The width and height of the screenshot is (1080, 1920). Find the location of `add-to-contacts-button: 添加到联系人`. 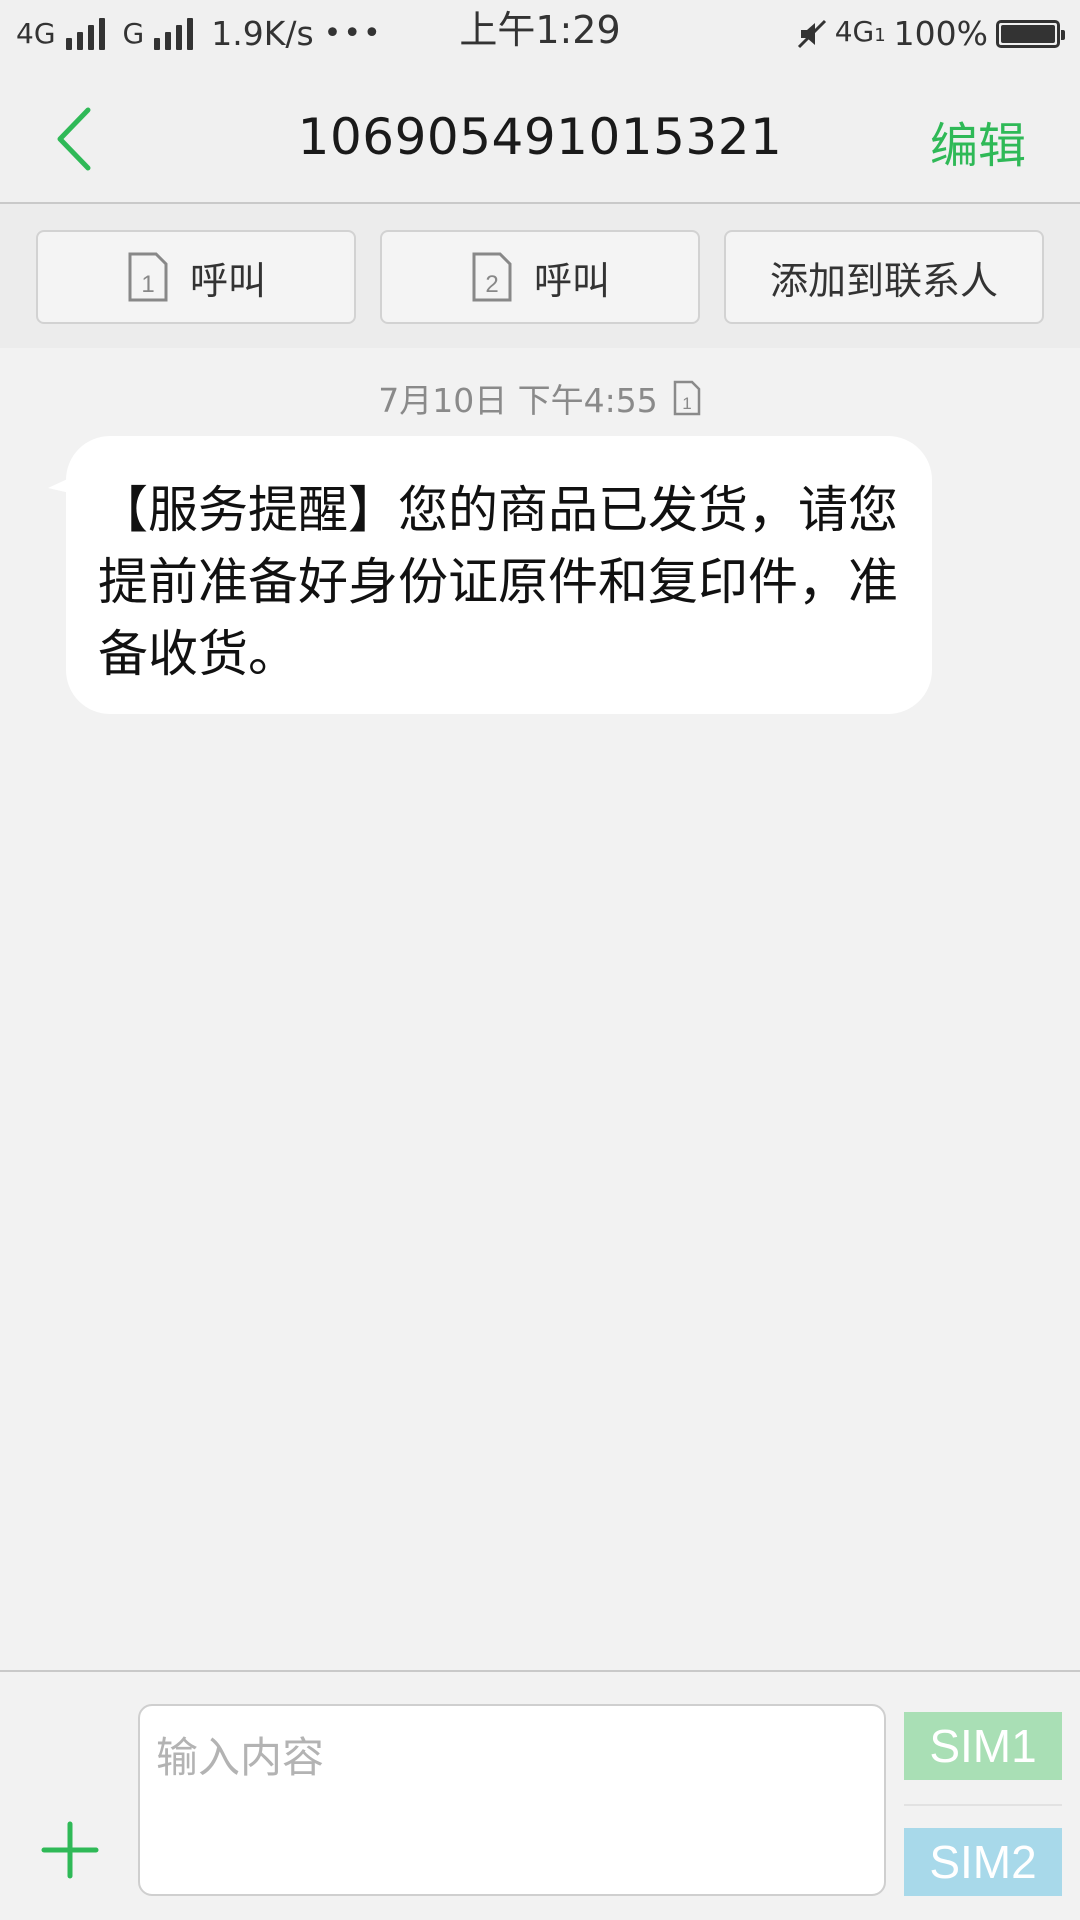

add-to-contacts-button: 添加到联系人 is located at coordinates (884, 277).